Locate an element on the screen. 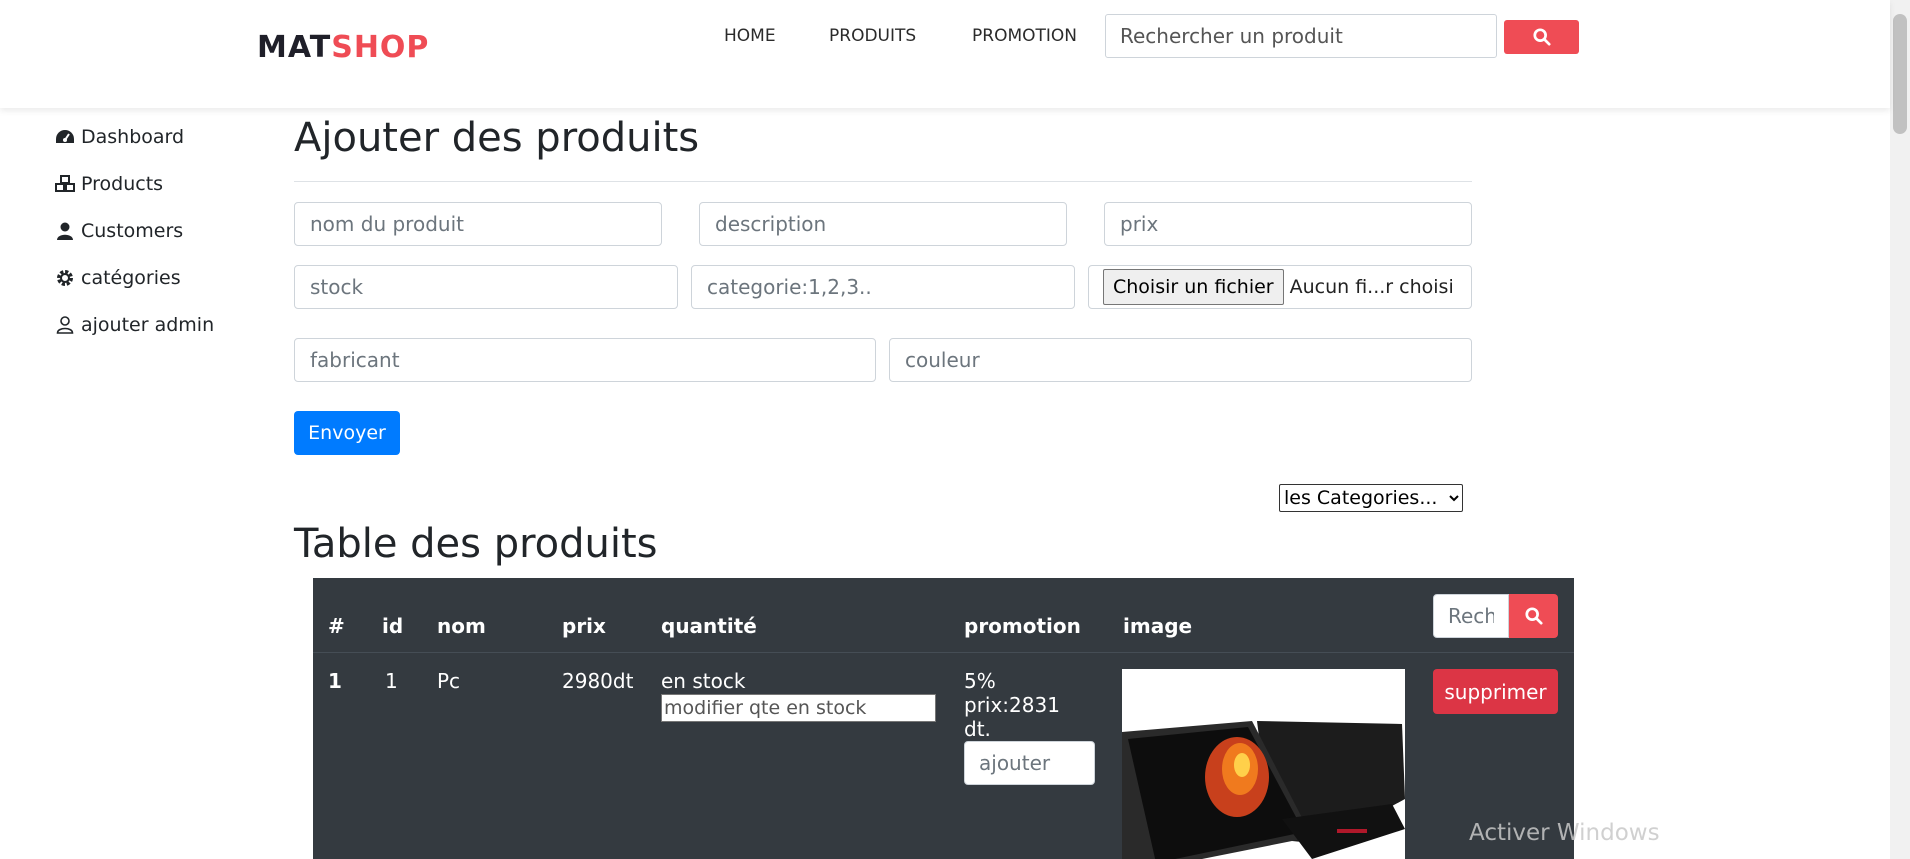 The width and height of the screenshot is (1910, 859). row-index: 1 is located at coordinates (335, 681).